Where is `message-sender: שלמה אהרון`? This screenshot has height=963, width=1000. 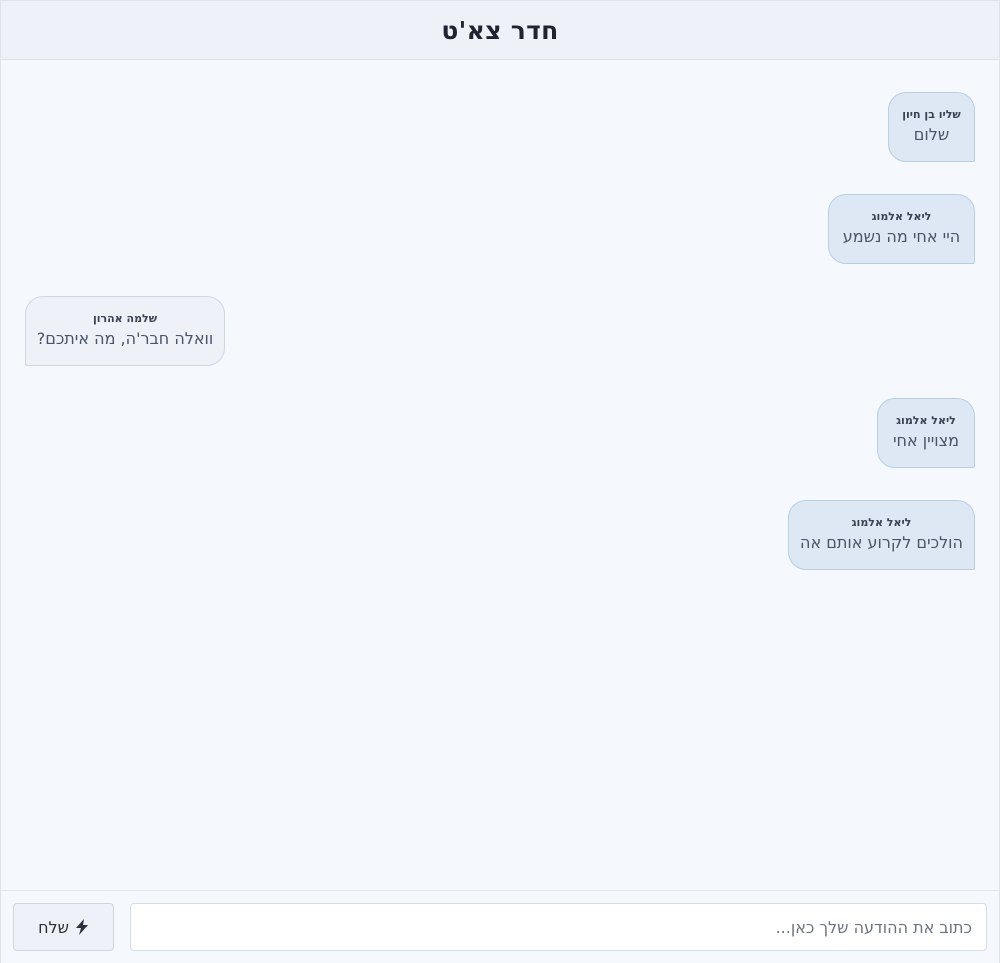
message-sender: שלמה אהרון is located at coordinates (125, 318).